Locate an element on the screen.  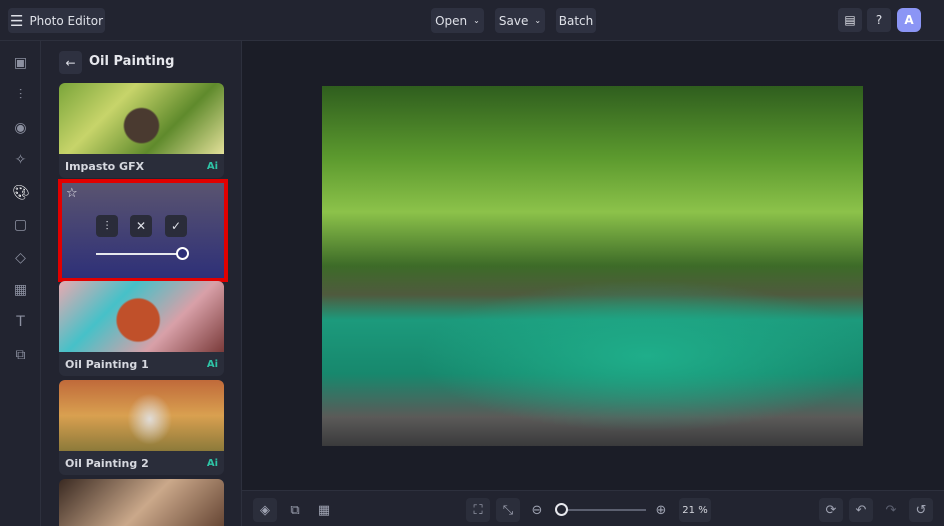
check-icon: ✓ is located at coordinates (176, 226).